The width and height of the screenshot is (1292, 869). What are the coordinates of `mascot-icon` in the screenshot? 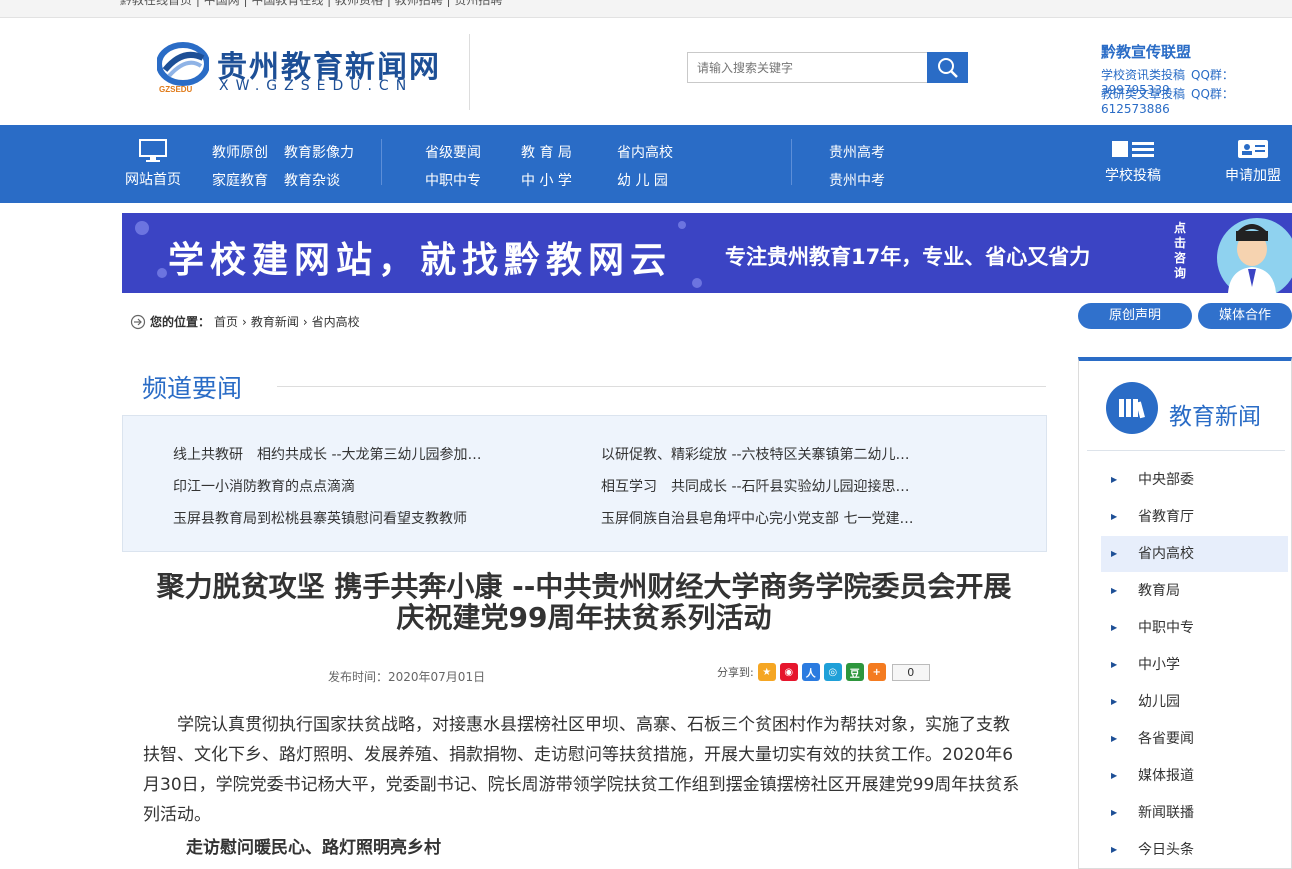 It's located at (1252, 258).